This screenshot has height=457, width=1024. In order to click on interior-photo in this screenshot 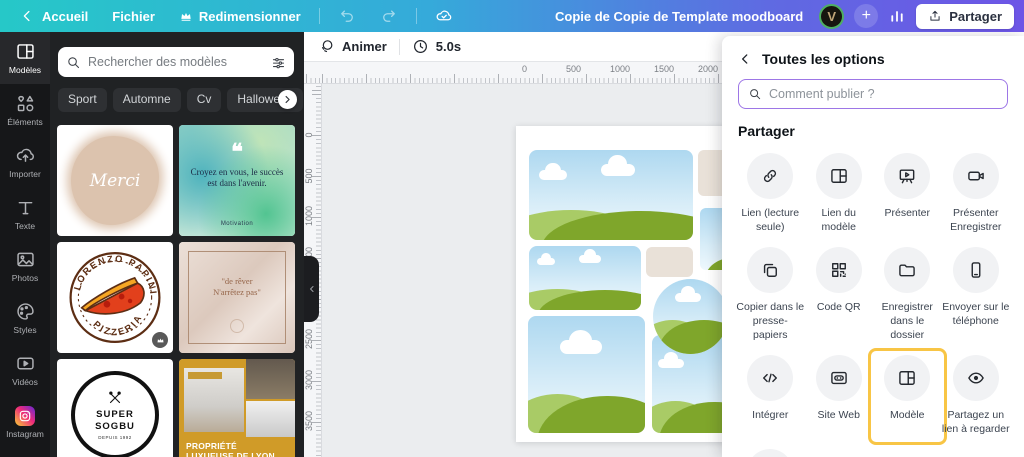, I will do `click(270, 379)`.